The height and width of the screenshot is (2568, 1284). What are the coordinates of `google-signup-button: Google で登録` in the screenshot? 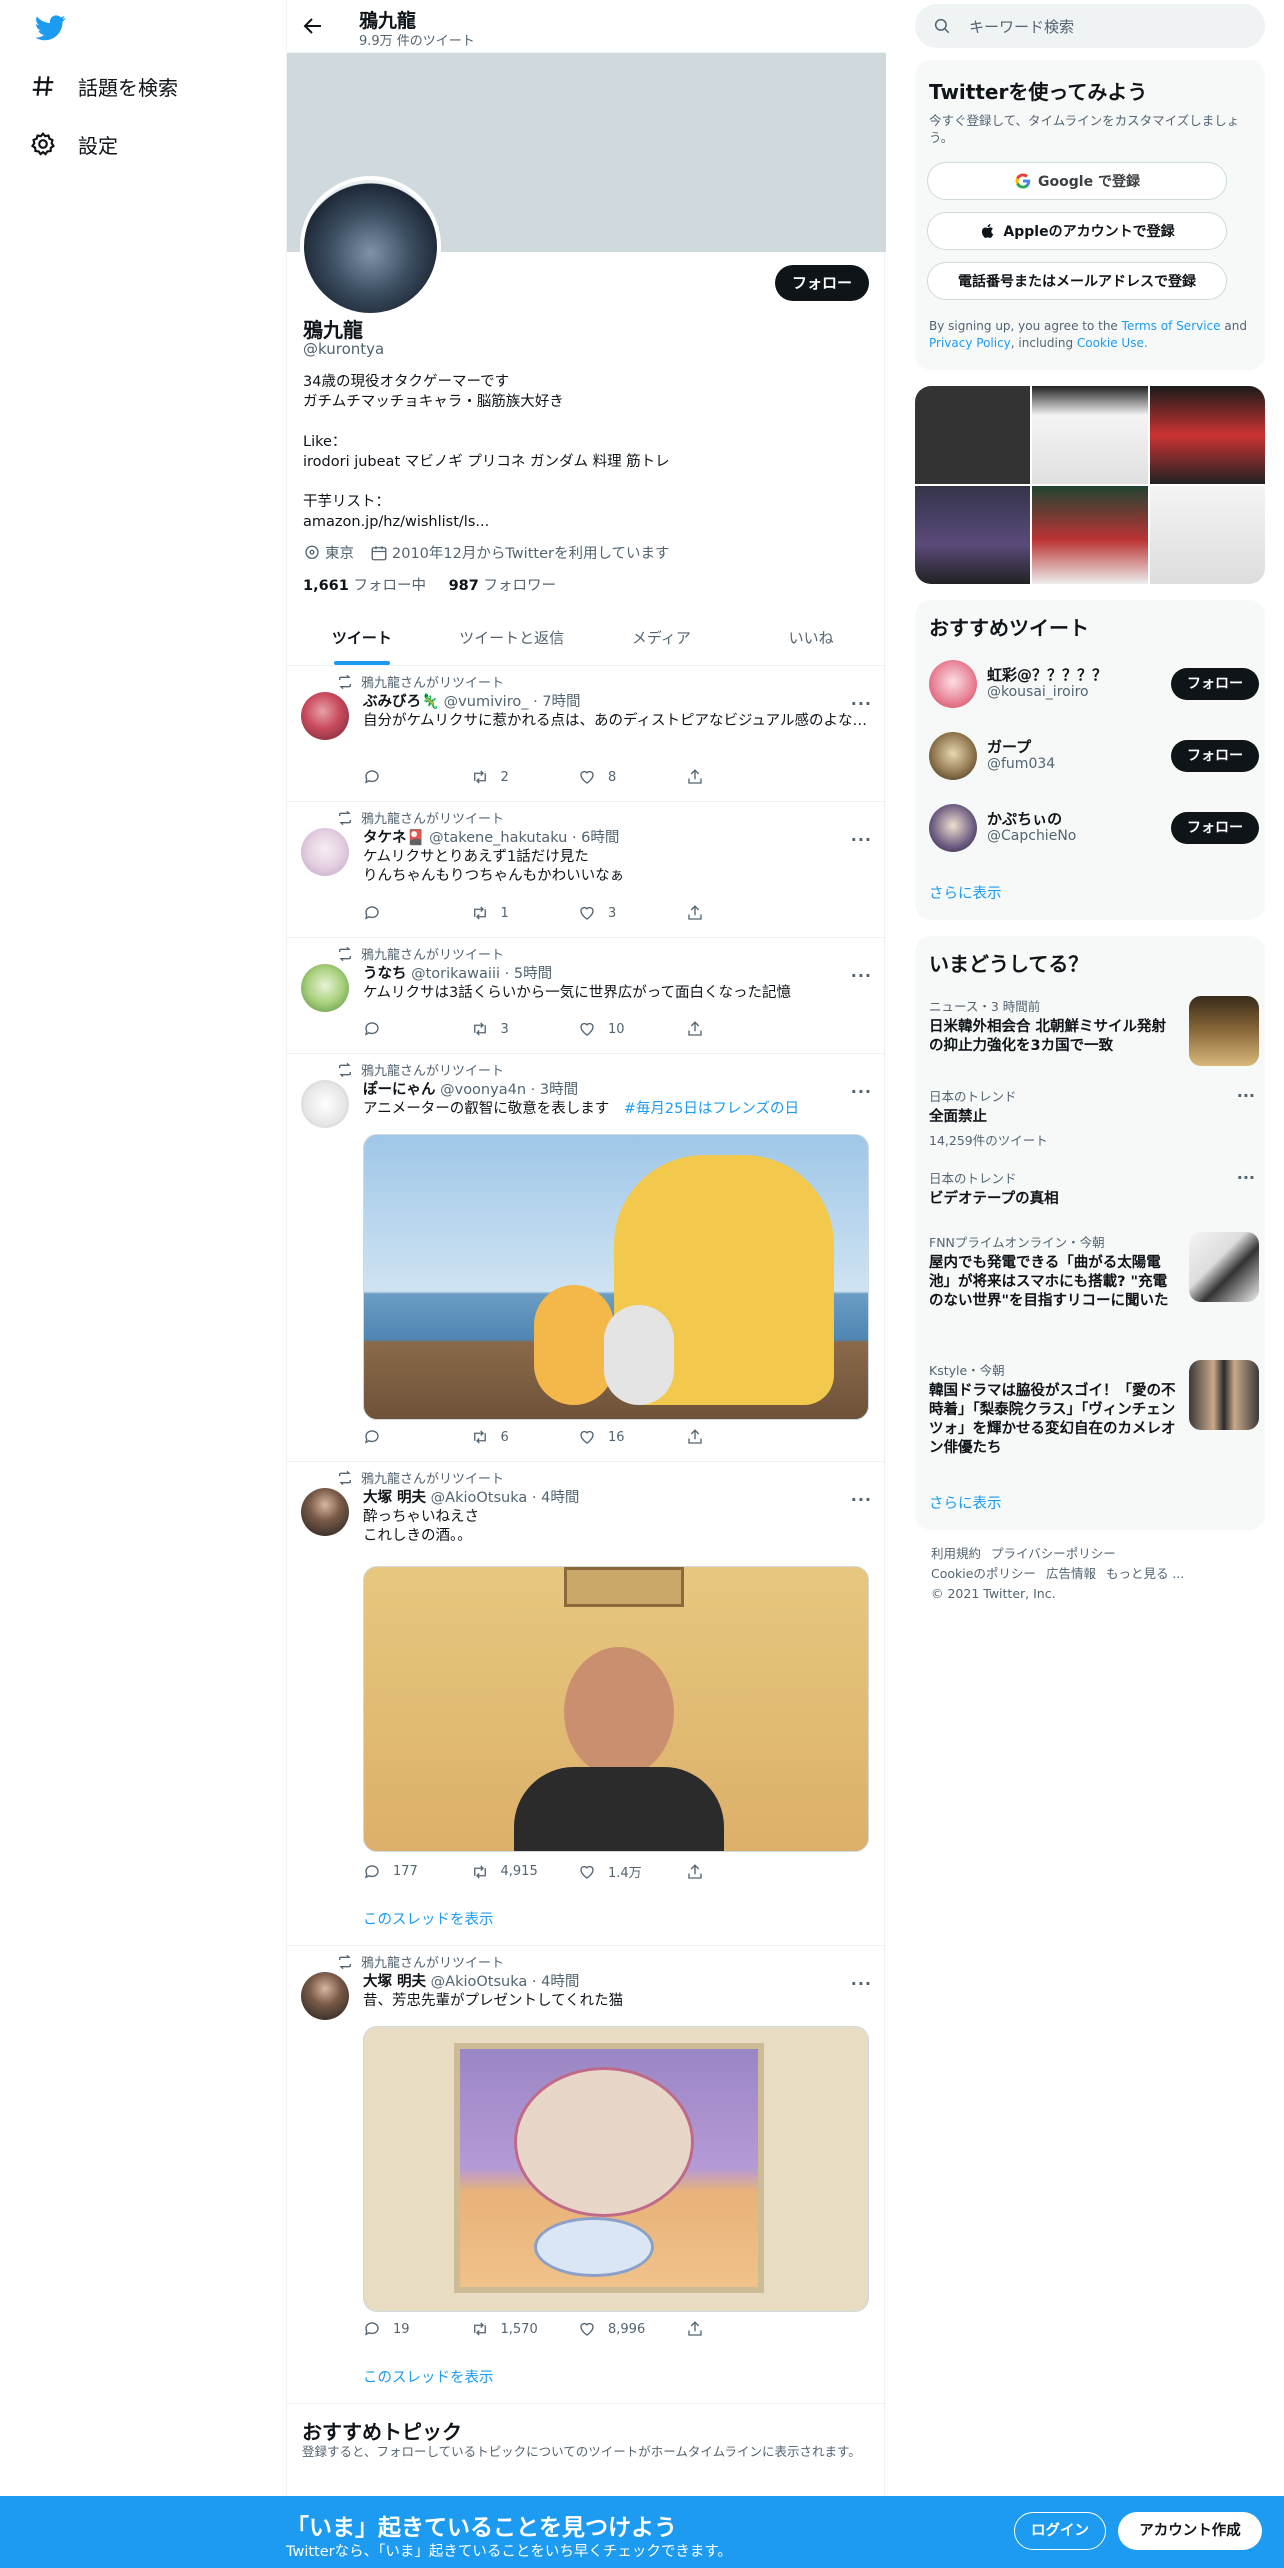 It's located at (1077, 181).